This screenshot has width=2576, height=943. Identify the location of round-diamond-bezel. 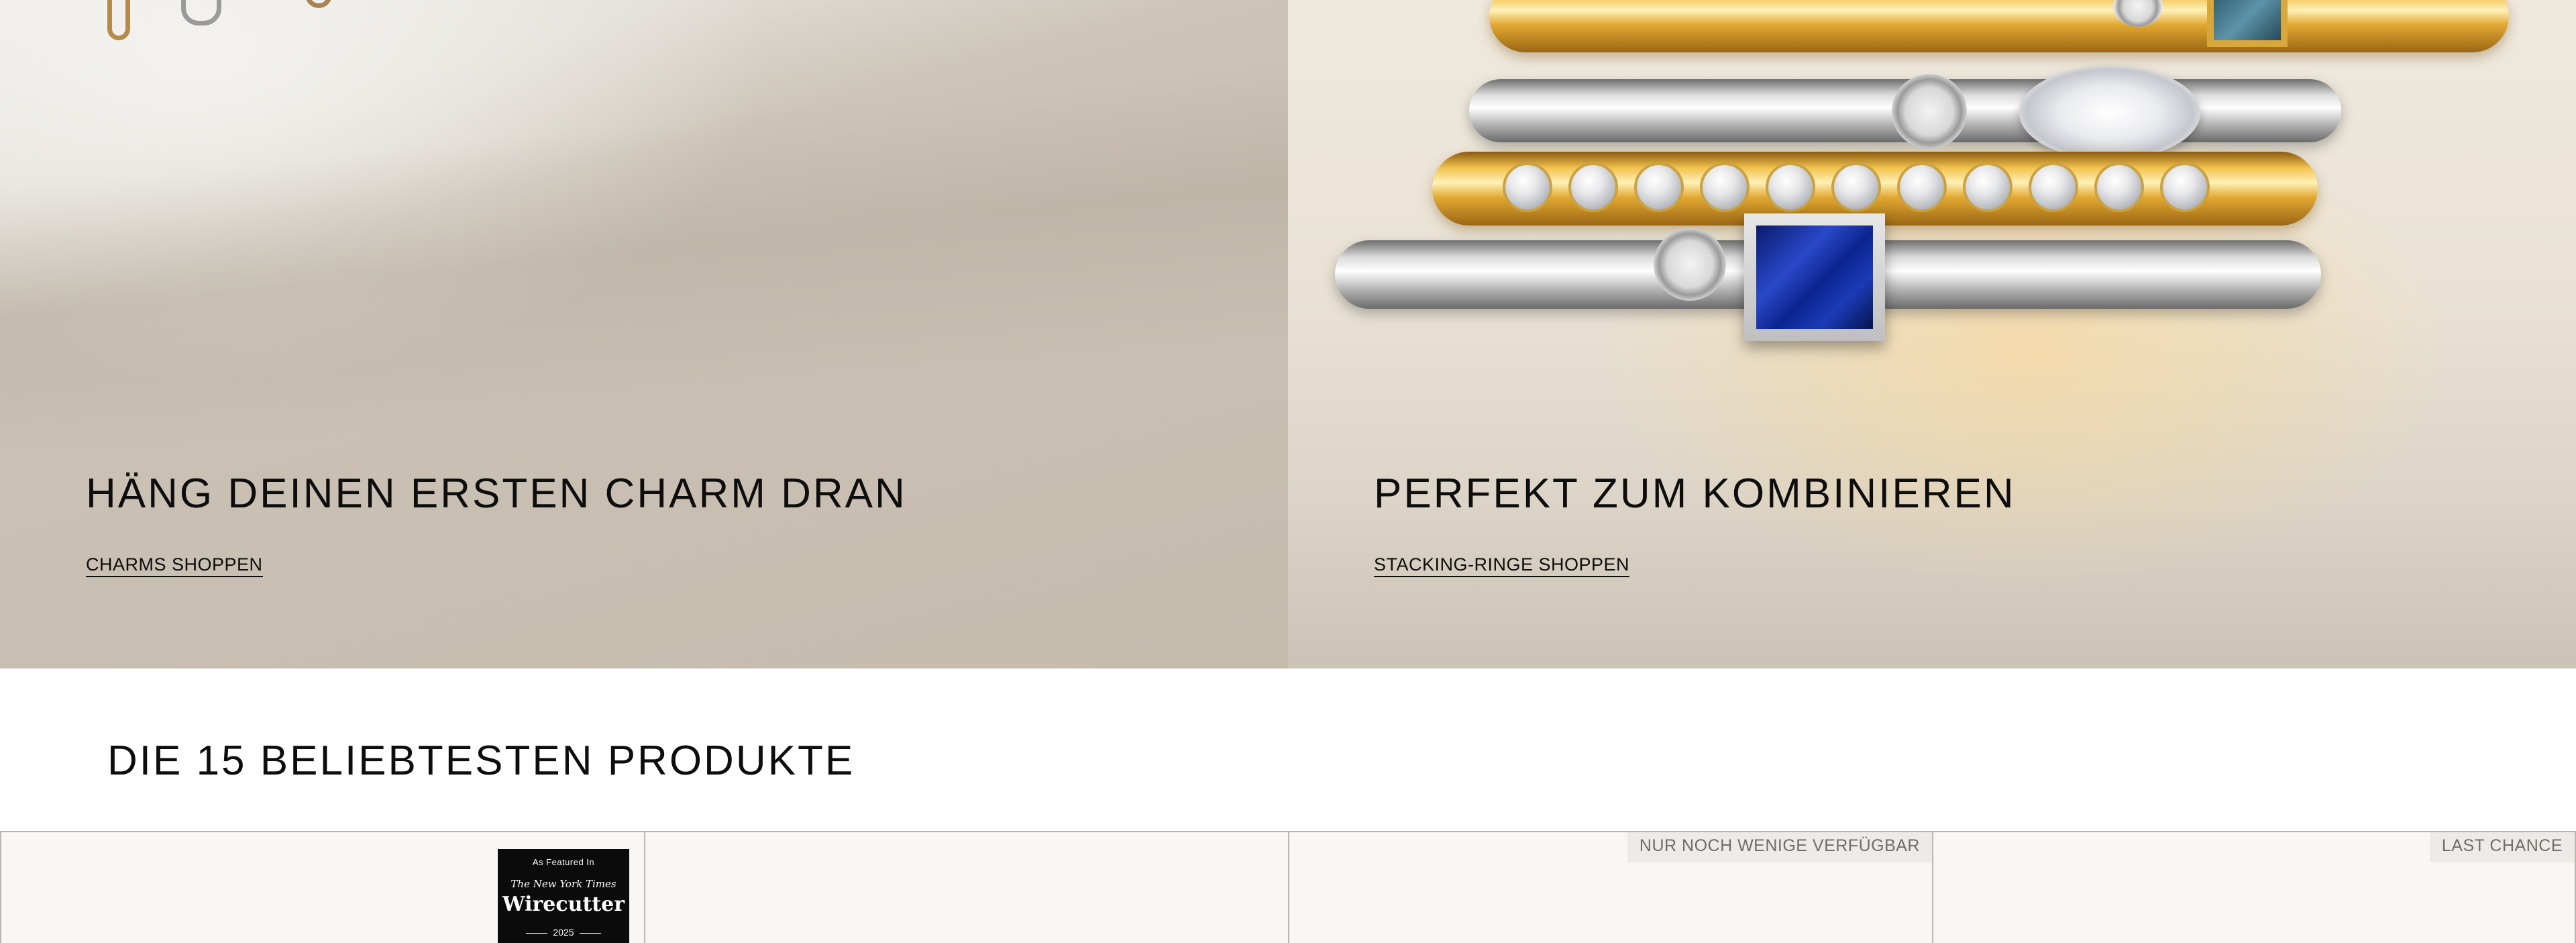
(1929, 112).